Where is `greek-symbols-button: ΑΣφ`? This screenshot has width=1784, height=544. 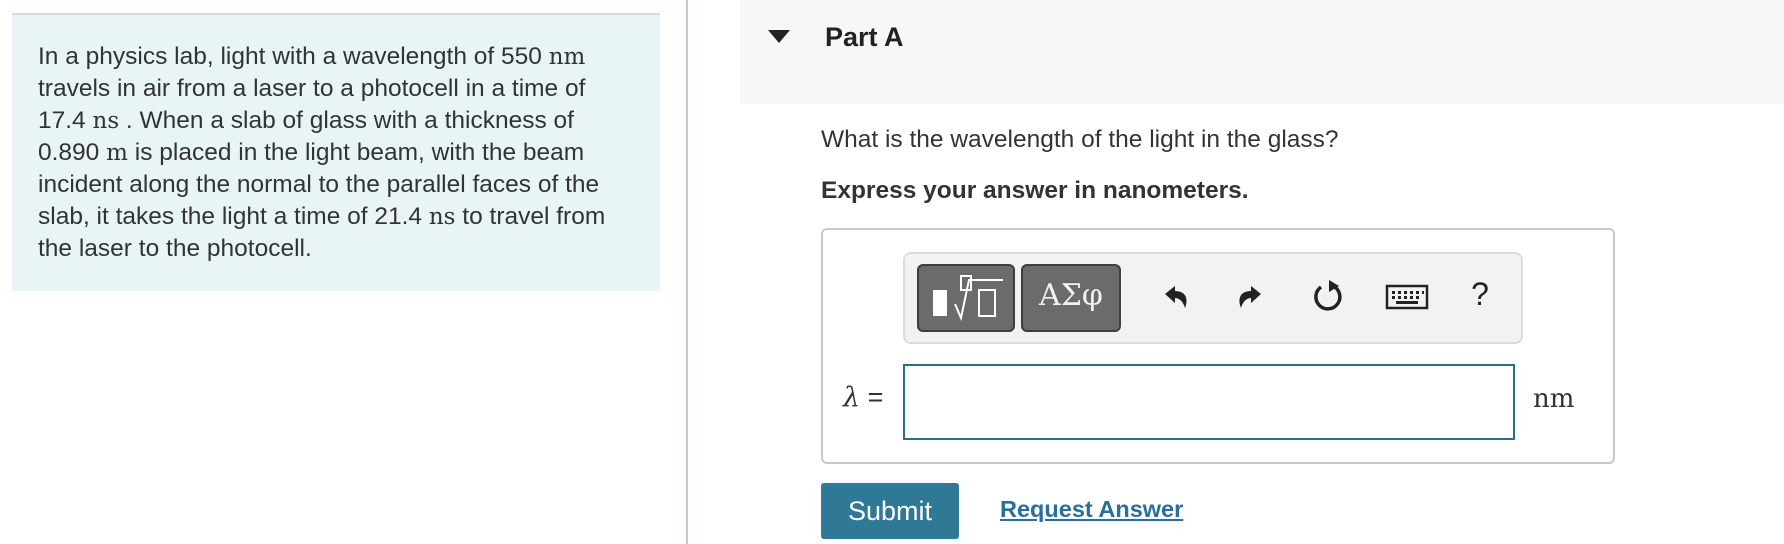
greek-symbols-button: ΑΣφ is located at coordinates (1071, 298).